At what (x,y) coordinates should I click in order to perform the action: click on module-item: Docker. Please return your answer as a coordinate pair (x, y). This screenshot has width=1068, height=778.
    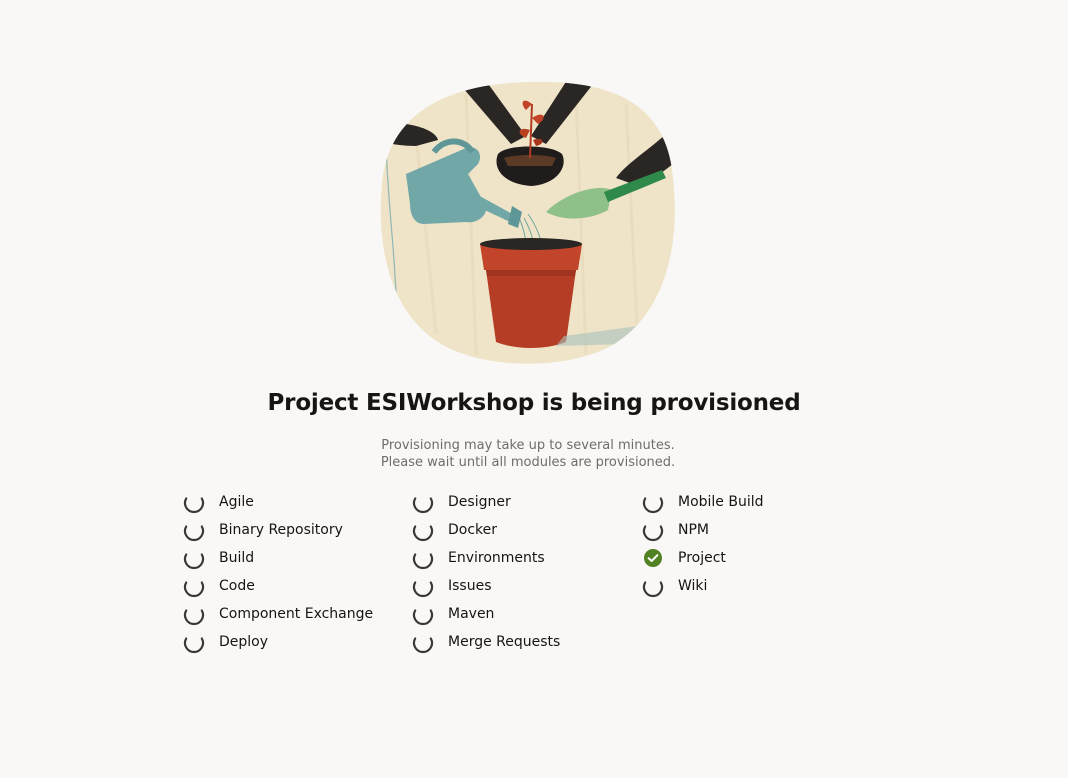
    Looking at the image, I should click on (526, 530).